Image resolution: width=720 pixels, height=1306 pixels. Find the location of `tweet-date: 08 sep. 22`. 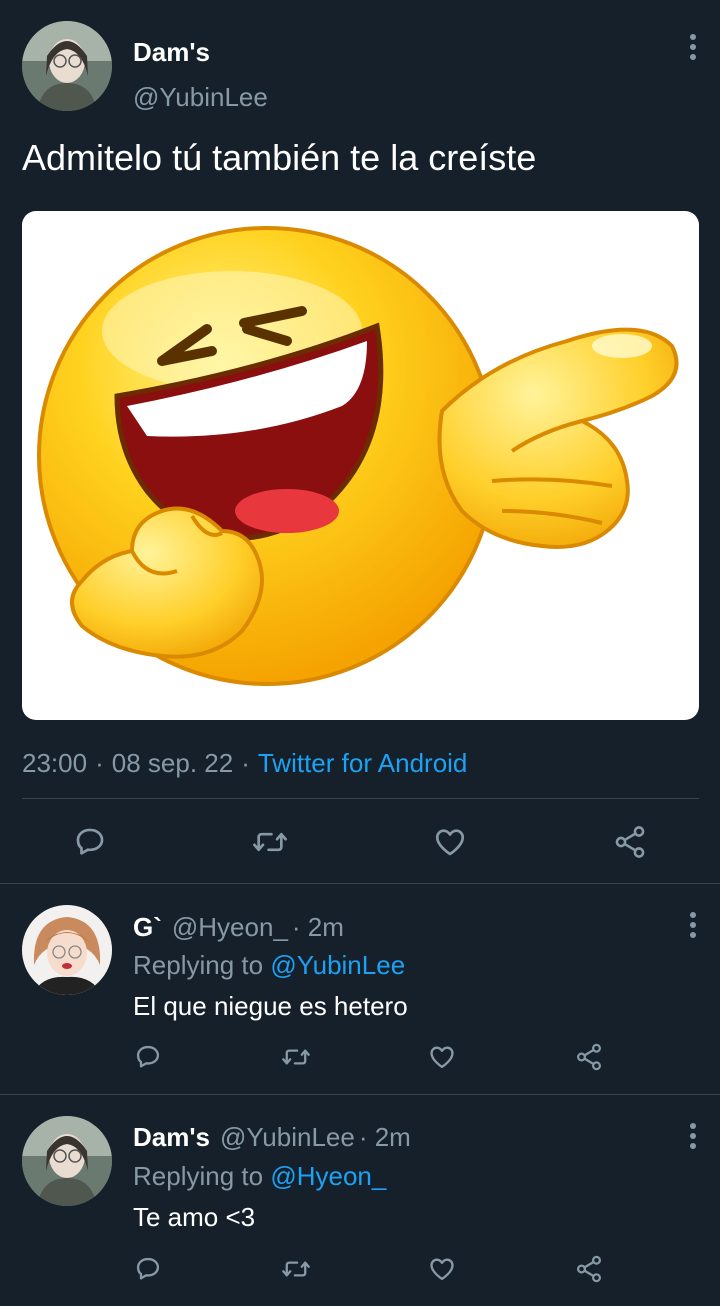

tweet-date: 08 sep. 22 is located at coordinates (172, 763).